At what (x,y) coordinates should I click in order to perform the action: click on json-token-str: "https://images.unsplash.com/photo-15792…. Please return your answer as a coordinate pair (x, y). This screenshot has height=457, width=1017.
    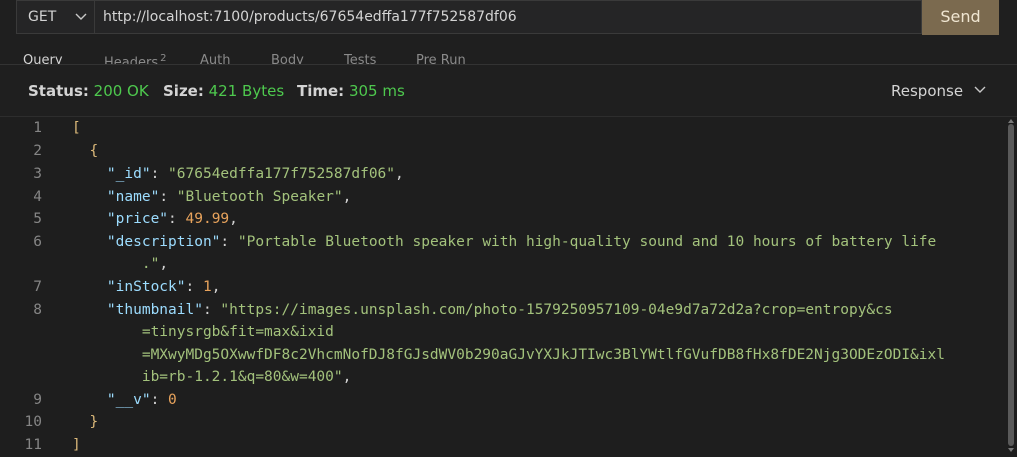
    Looking at the image, I should click on (556, 310).